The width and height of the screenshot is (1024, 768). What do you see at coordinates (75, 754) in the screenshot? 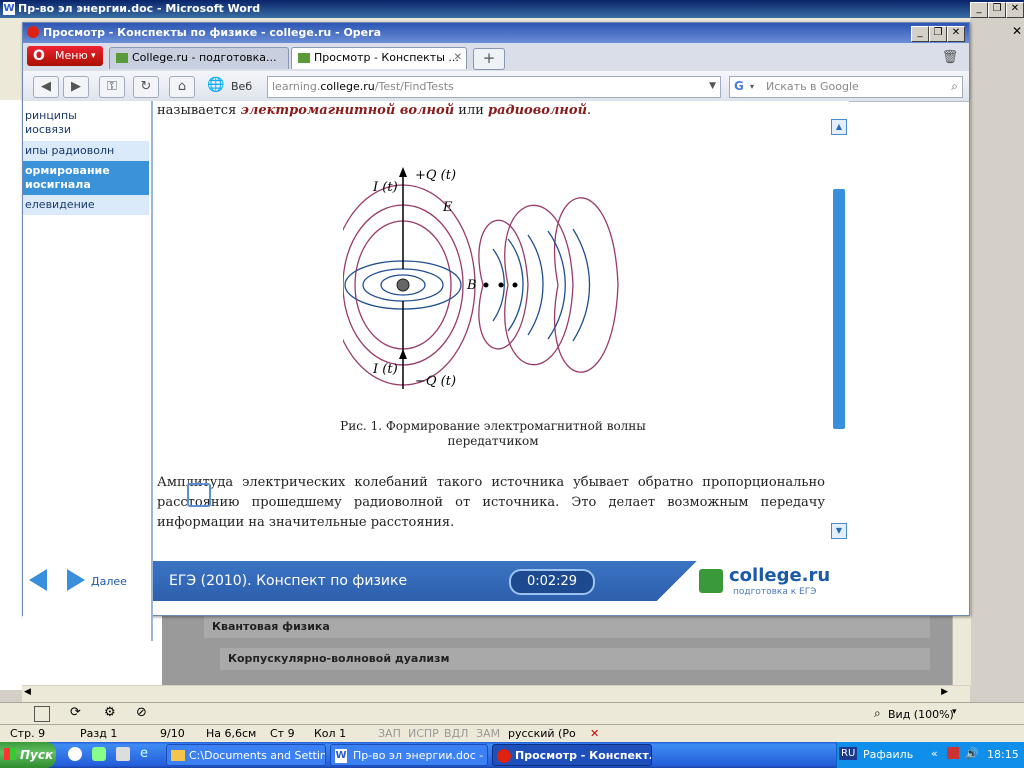
I see `media-player-icon` at bounding box center [75, 754].